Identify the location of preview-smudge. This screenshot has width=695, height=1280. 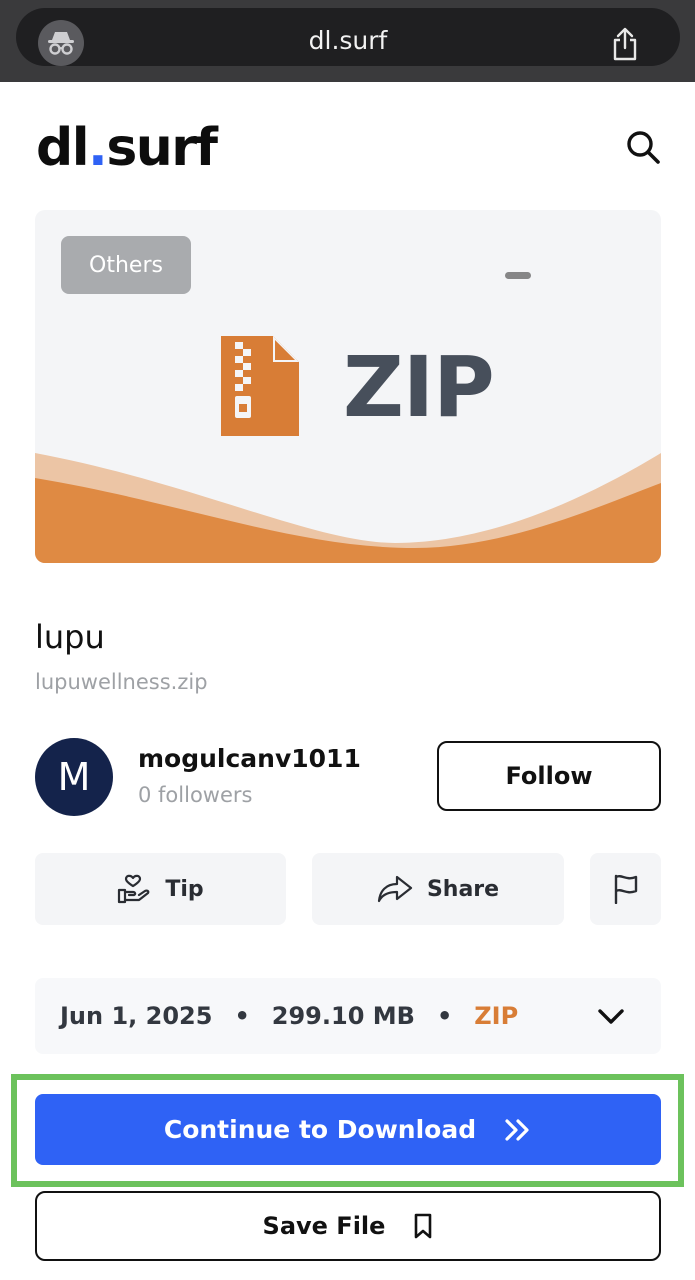
(518, 275).